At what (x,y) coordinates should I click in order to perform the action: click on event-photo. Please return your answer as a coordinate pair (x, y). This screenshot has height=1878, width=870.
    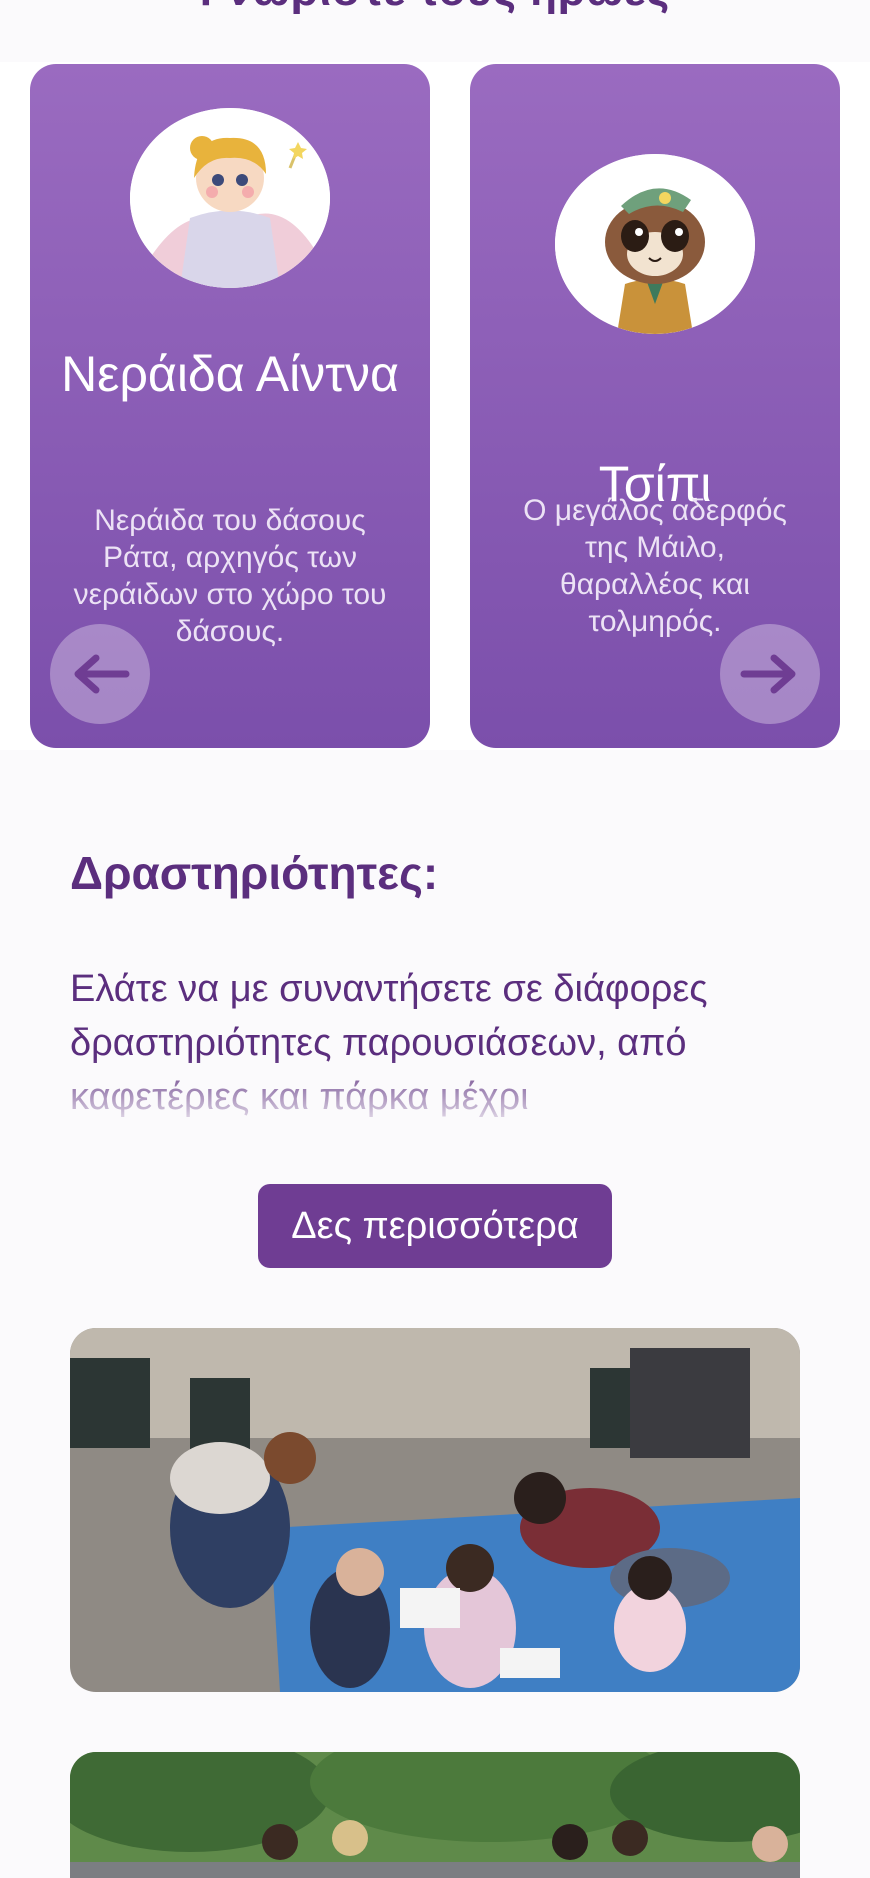
    Looking at the image, I should click on (435, 1815).